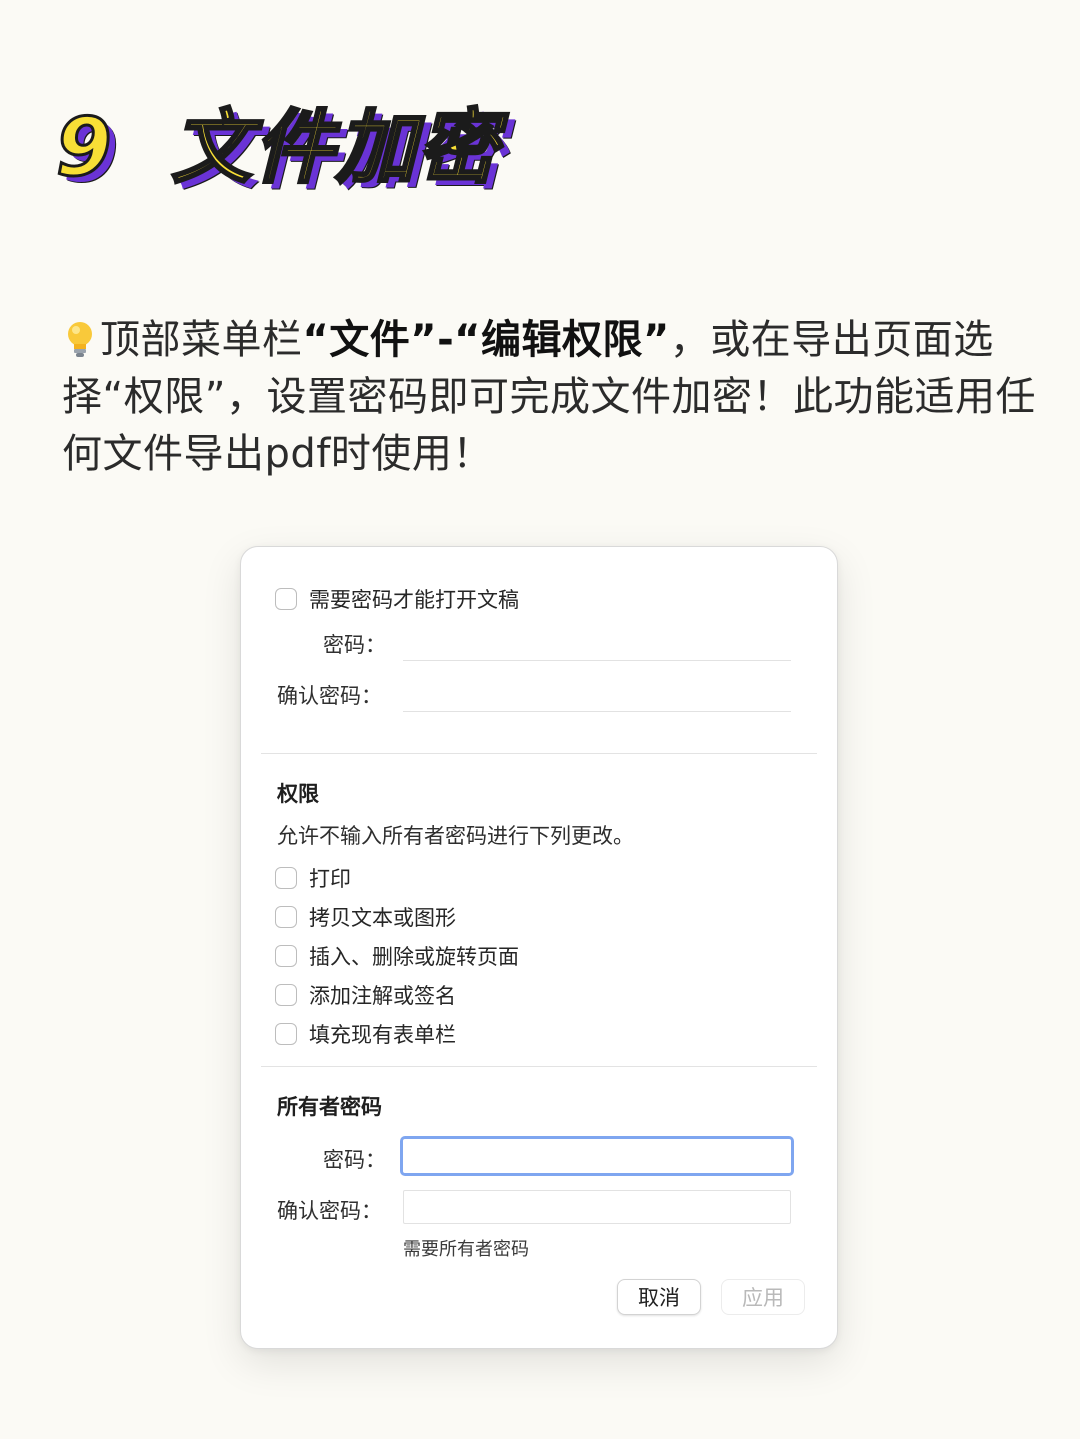 Image resolution: width=1080 pixels, height=1439 pixels. What do you see at coordinates (382, 996) in the screenshot?
I see `permission-annotate-label: 添加注解或签名` at bounding box center [382, 996].